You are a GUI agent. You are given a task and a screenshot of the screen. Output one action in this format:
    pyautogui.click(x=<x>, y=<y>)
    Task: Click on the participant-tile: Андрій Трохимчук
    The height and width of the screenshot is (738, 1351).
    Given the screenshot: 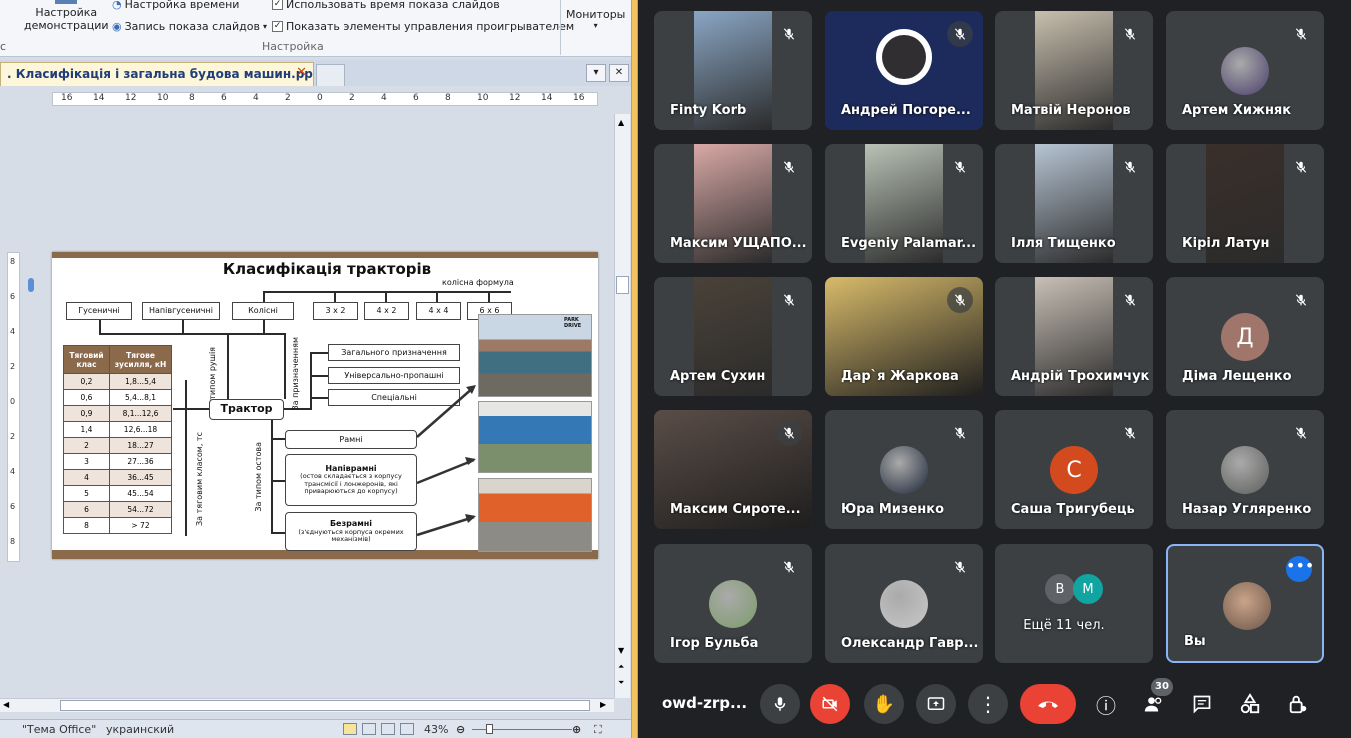 What is the action you would take?
    pyautogui.click(x=1074, y=336)
    